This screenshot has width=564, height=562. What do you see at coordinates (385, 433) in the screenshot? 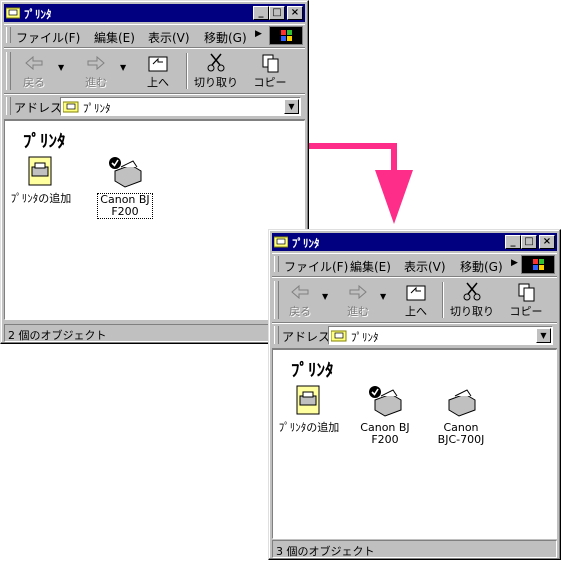
I see `item-label: Canon BJ F200` at bounding box center [385, 433].